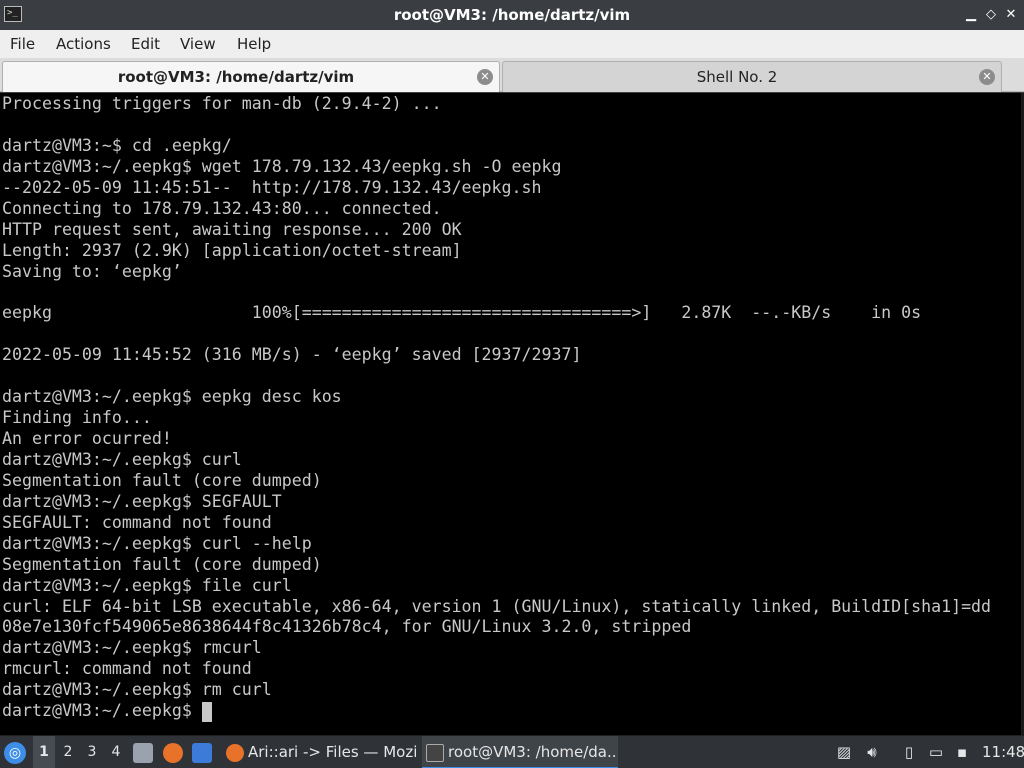  I want to click on volume-icon: 🔊︎, so click(872, 752).